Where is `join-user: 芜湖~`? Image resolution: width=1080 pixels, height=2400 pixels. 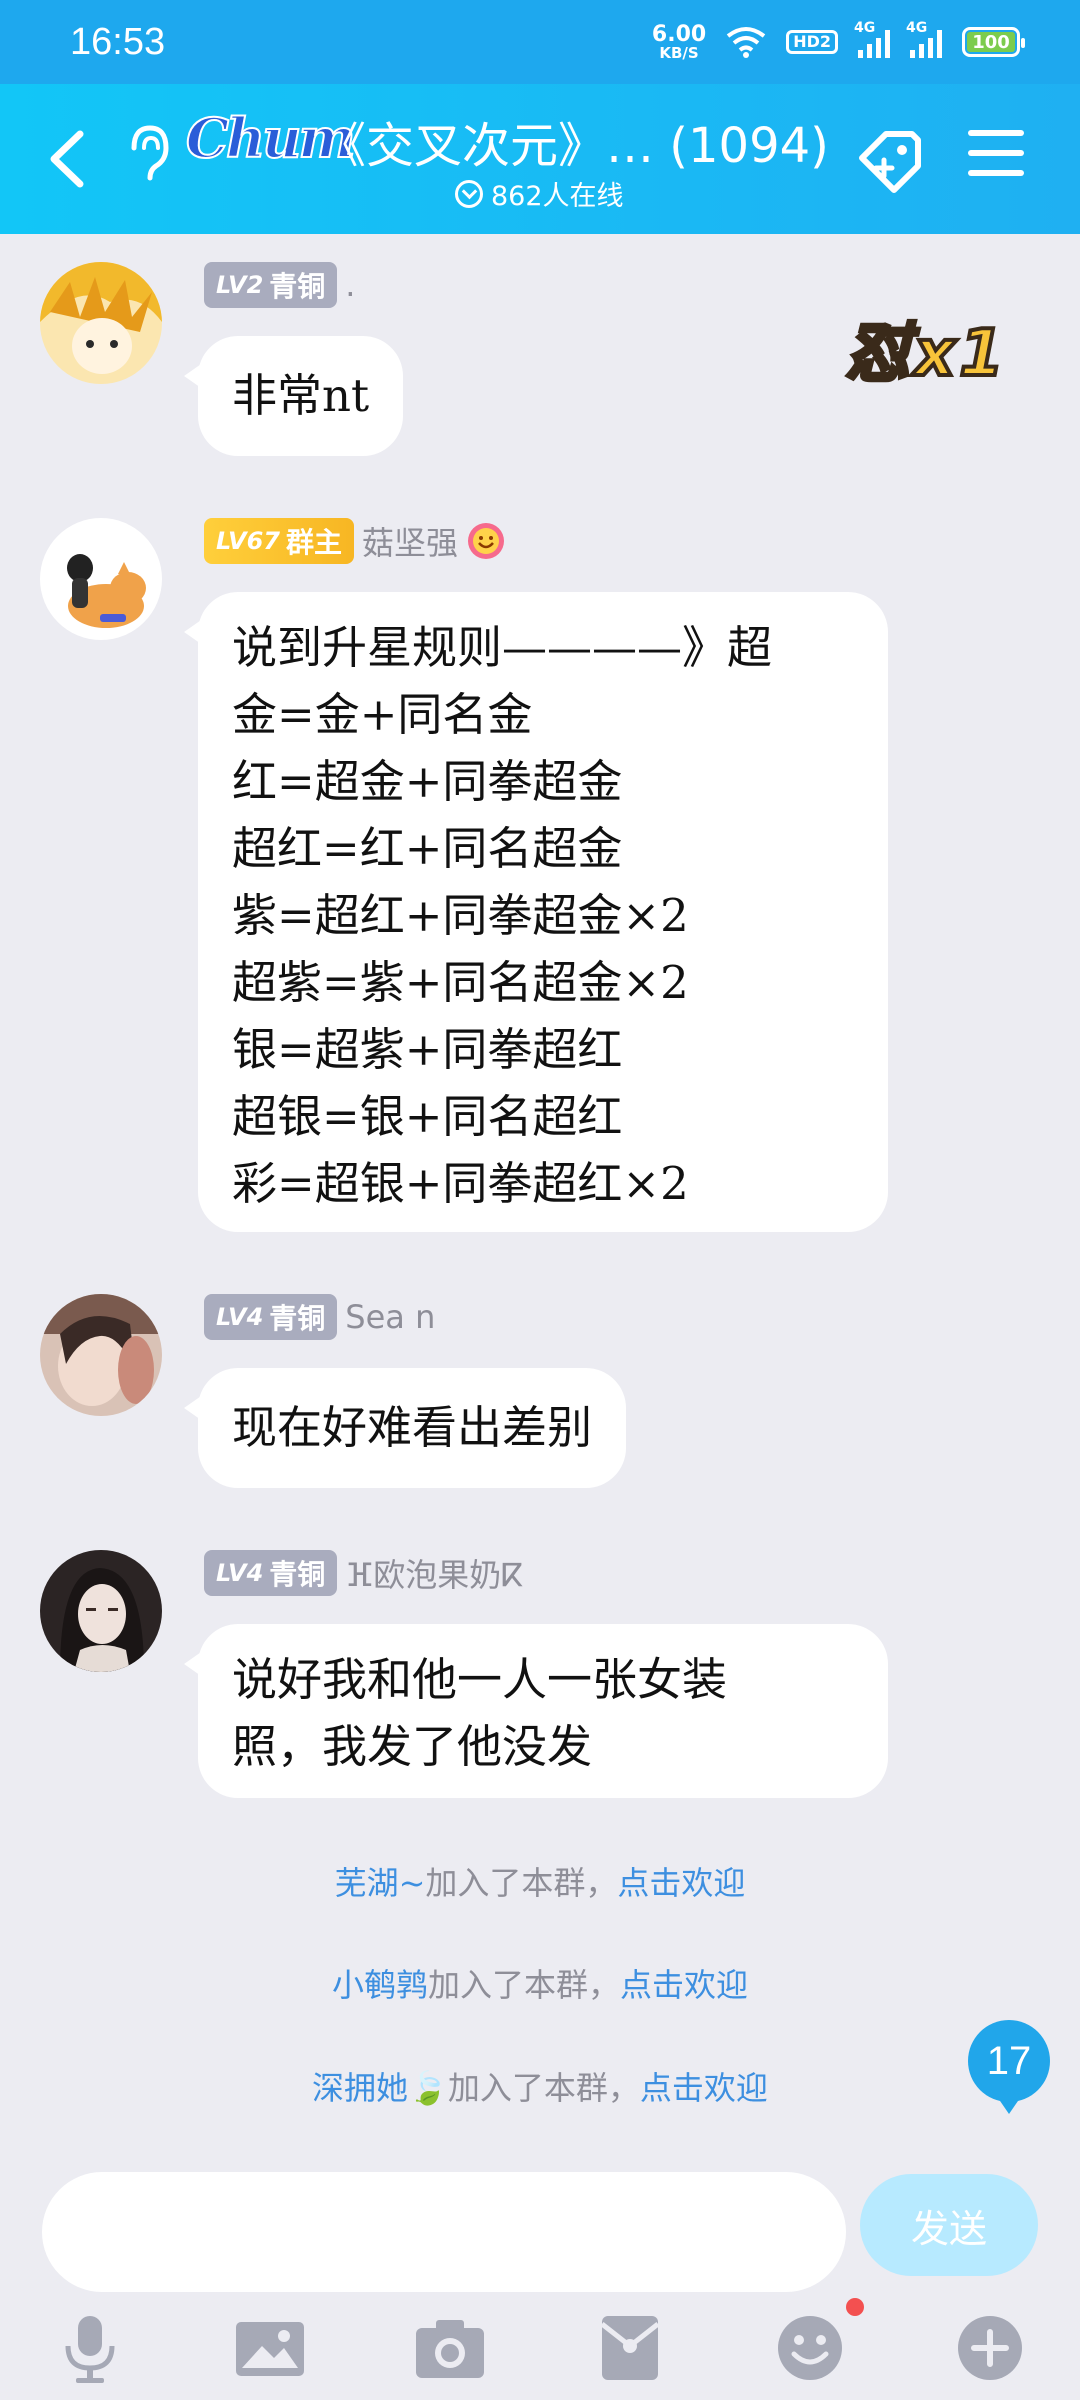
join-user: 芜湖~ is located at coordinates (380, 1883).